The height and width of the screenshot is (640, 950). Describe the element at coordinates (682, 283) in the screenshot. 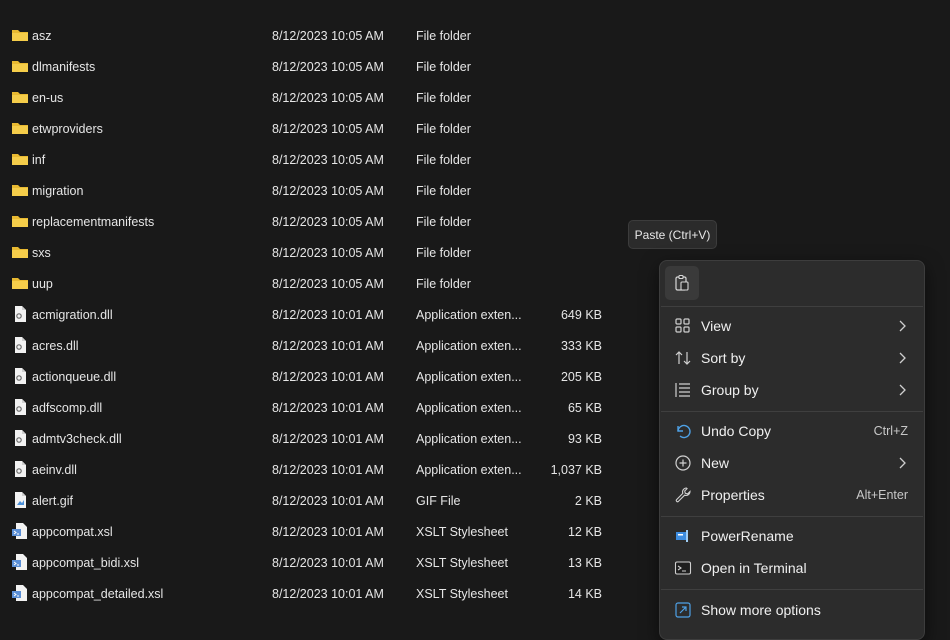

I see `paste-button` at that location.